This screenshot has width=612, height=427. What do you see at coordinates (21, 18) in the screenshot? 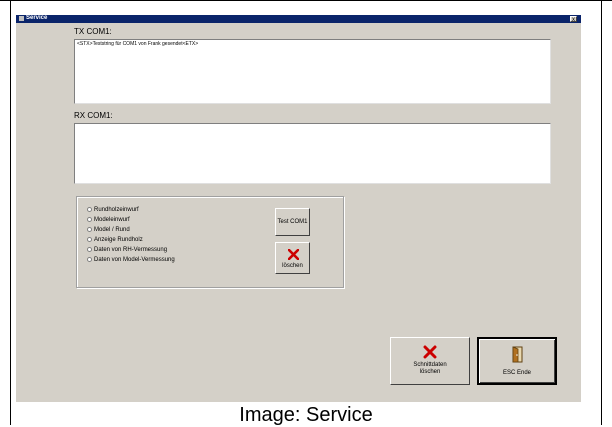
I see `app-icon` at bounding box center [21, 18].